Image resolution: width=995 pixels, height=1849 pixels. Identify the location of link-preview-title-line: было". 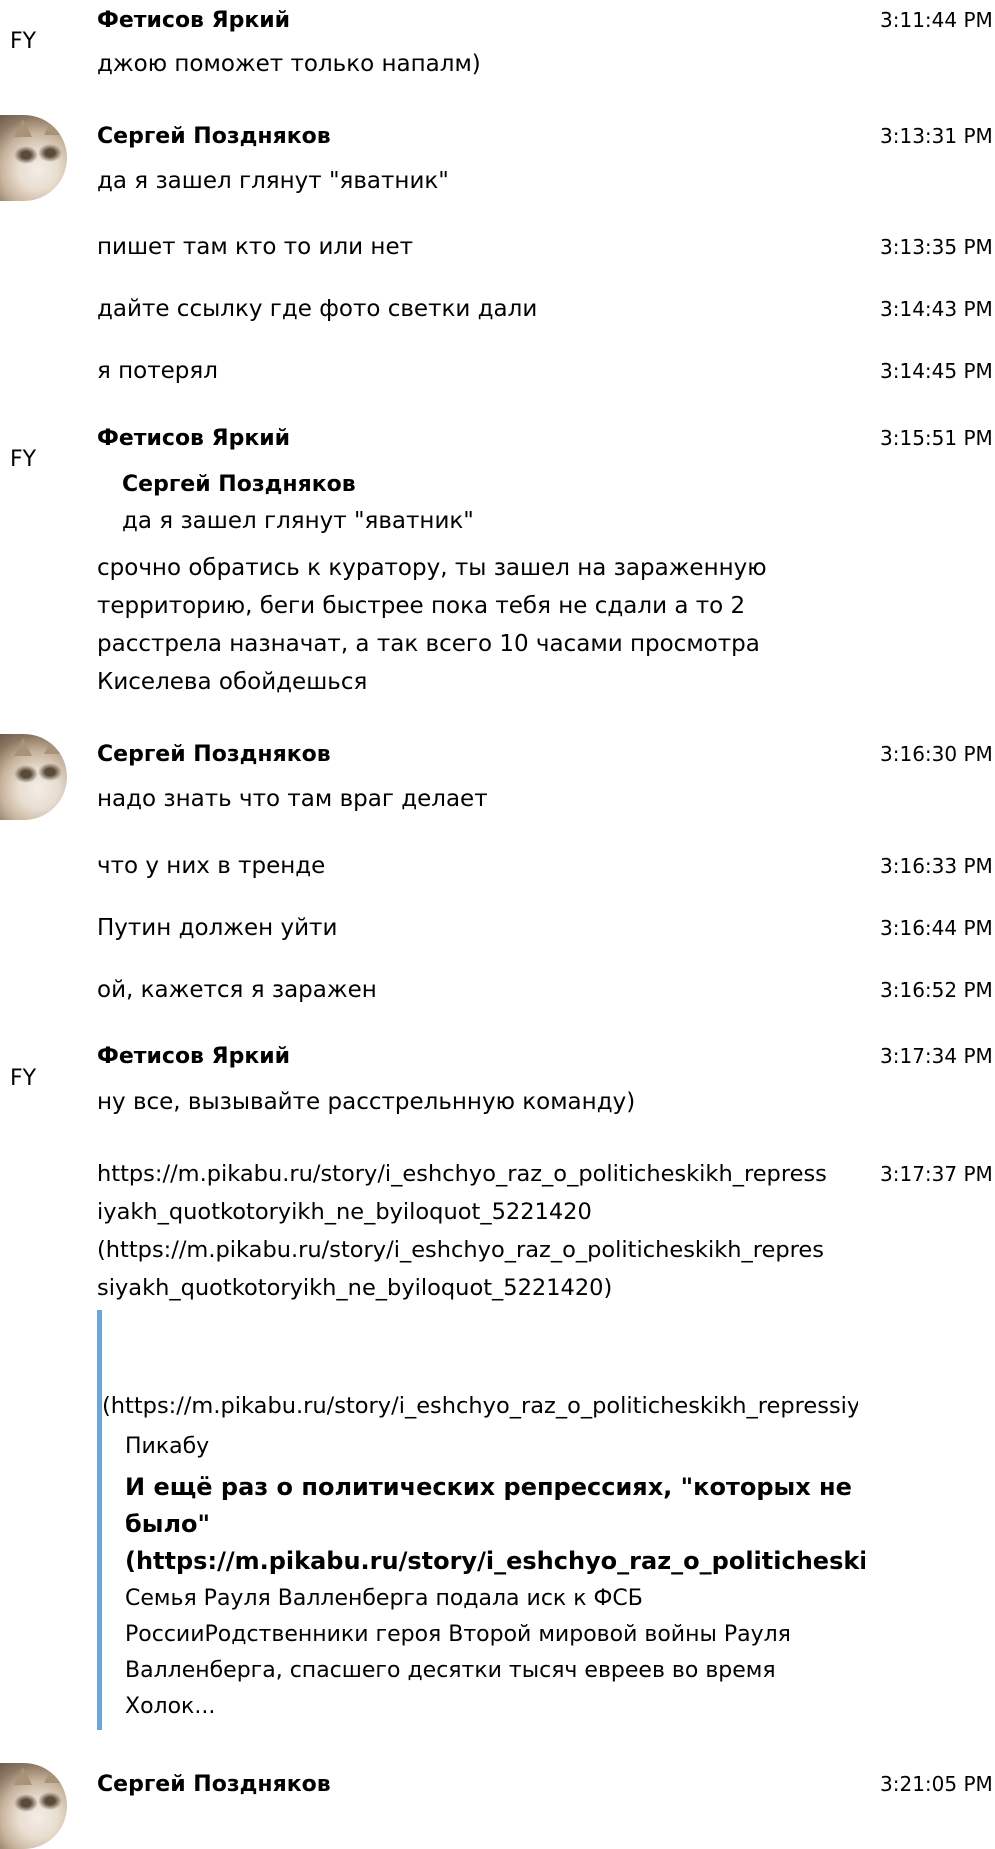
(495, 1524).